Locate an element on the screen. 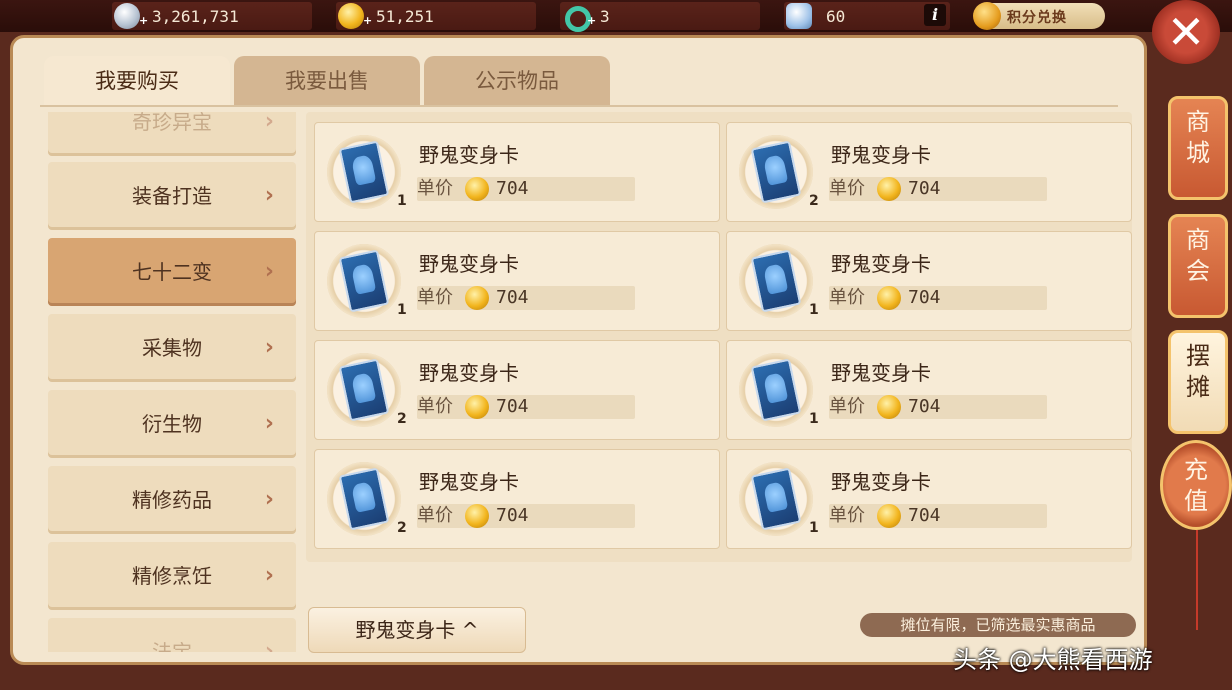 The width and height of the screenshot is (1232, 690). points-exchange-button: 积分兑换 is located at coordinates (1039, 16).